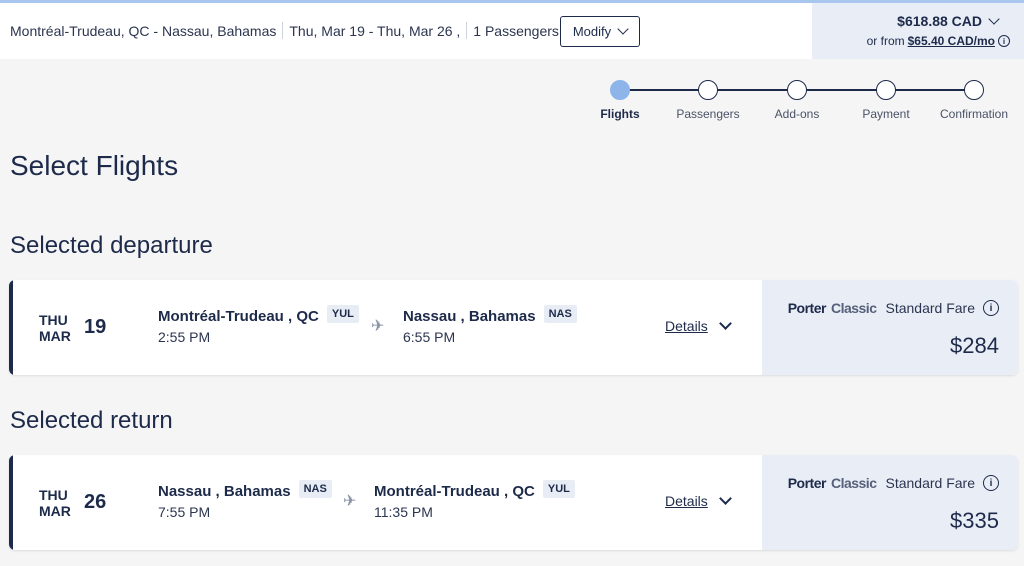  Describe the element at coordinates (939, 21) in the screenshot. I see `total-price-value: $618.88 CAD` at that location.